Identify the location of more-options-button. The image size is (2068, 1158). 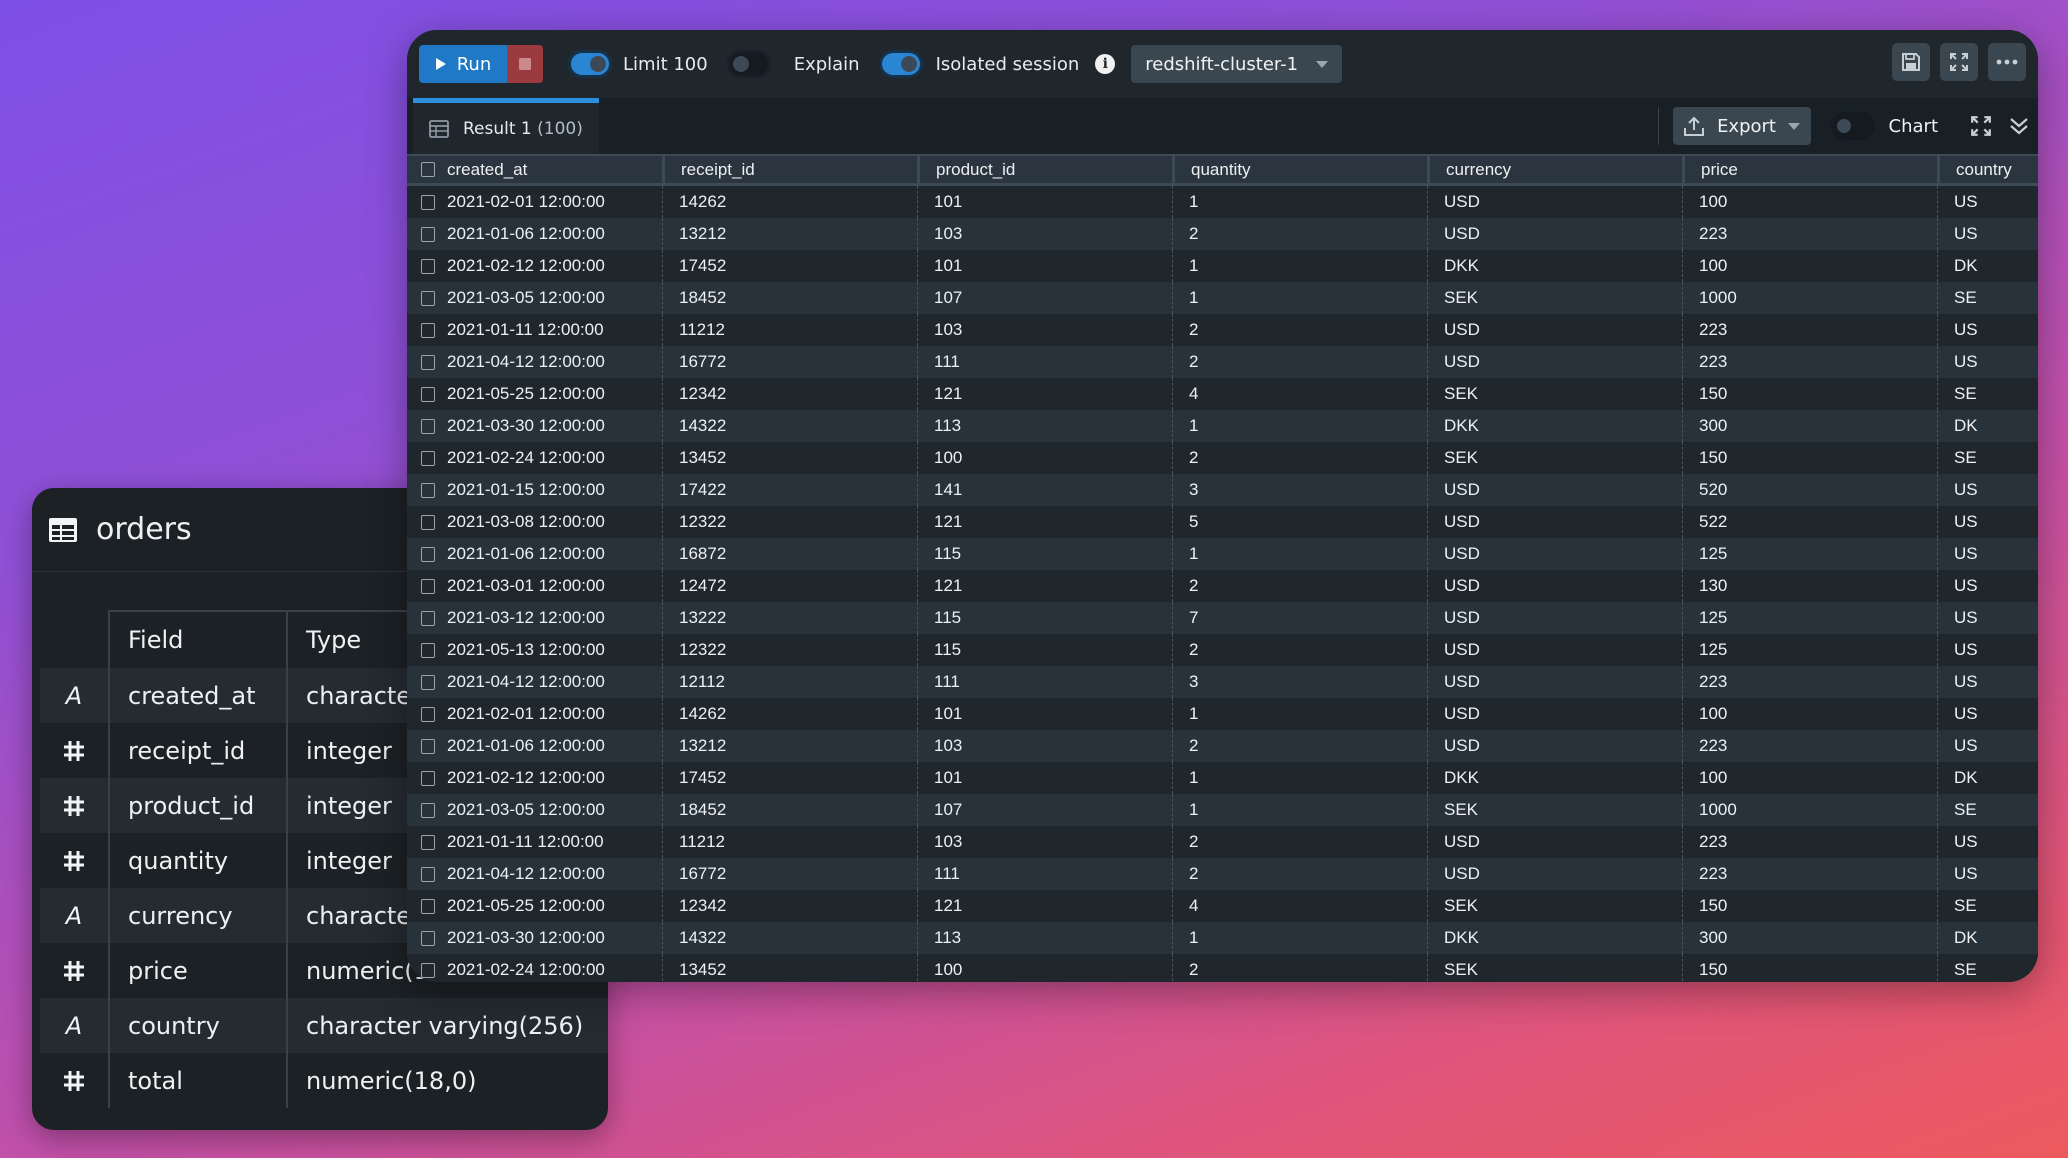
(2007, 62).